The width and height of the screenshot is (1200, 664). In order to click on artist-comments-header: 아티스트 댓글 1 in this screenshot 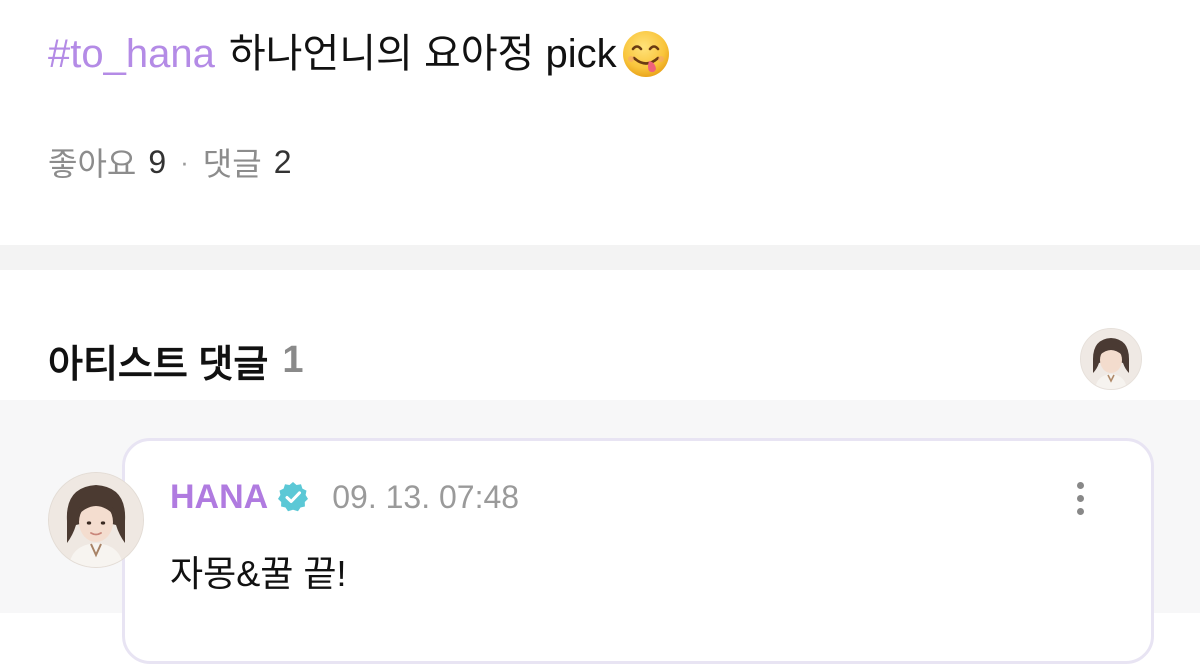, I will do `click(175, 360)`.